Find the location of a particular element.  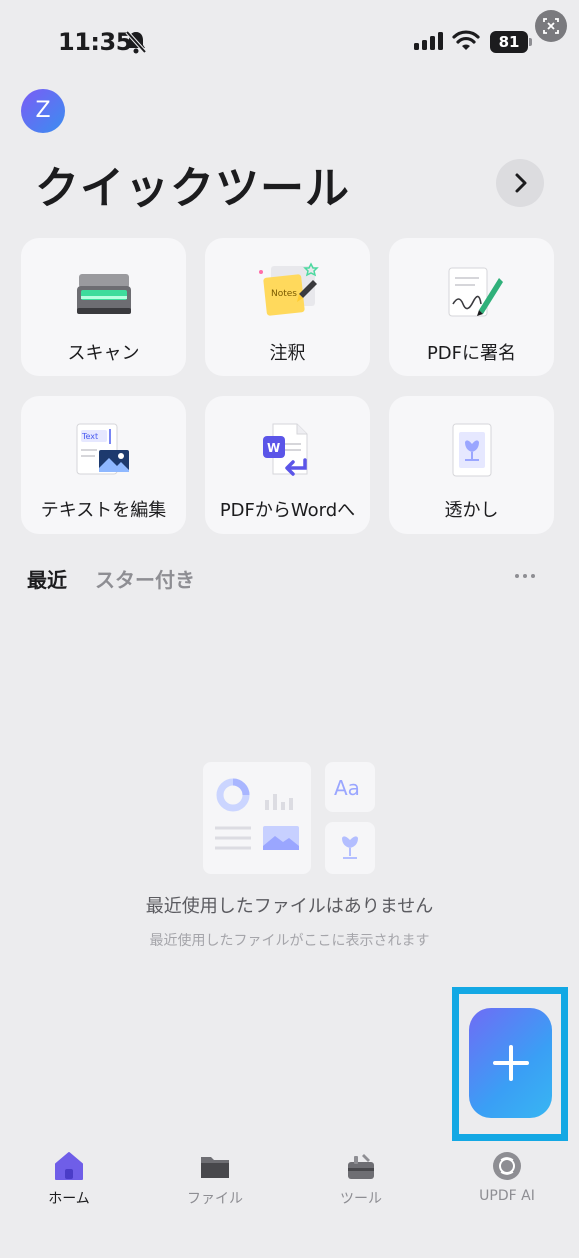

live-text-icon is located at coordinates (551, 26).